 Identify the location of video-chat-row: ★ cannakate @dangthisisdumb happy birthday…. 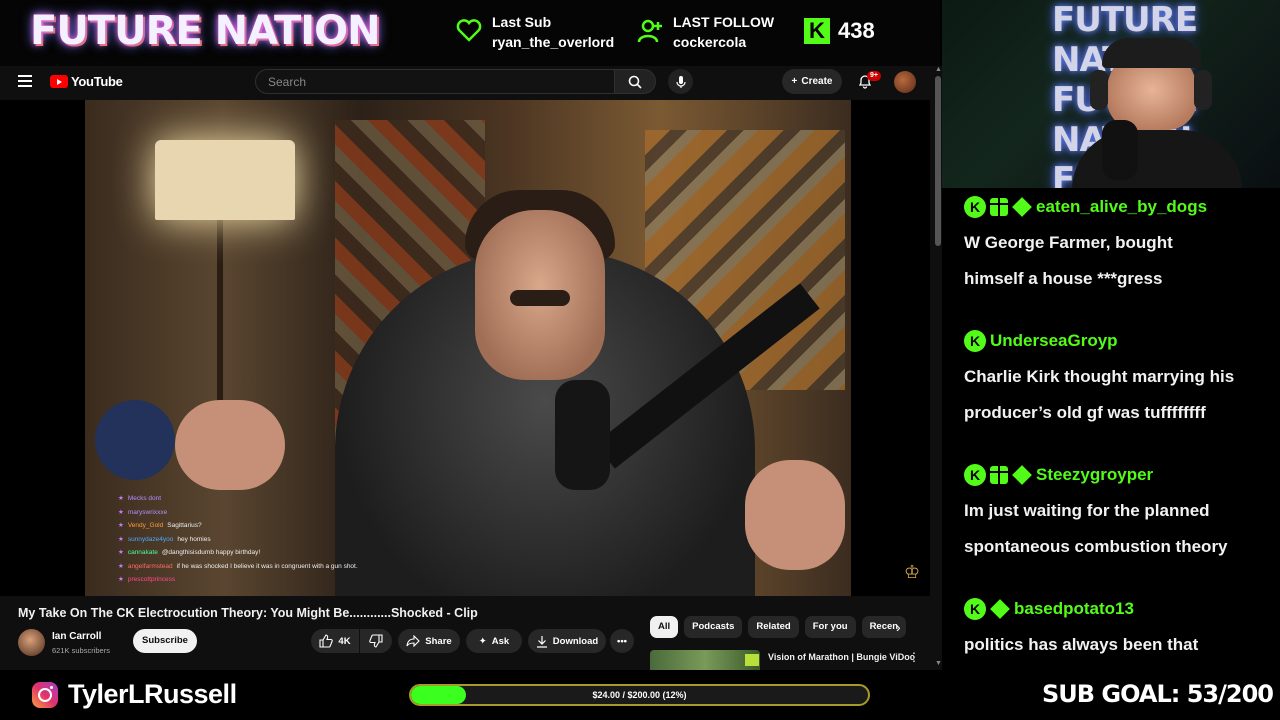
(189, 552).